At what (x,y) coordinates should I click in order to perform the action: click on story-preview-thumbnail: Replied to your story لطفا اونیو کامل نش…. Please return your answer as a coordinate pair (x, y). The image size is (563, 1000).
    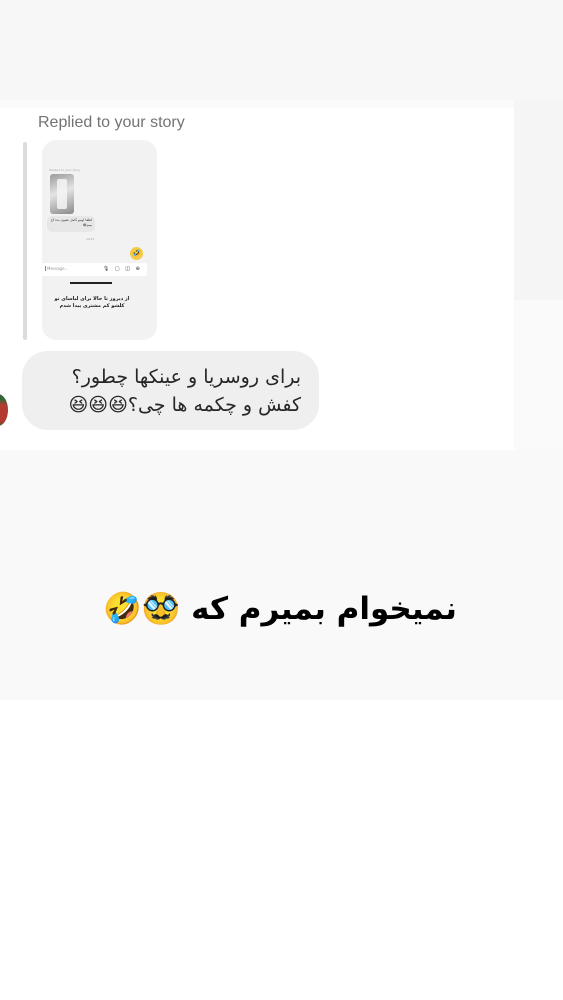
    Looking at the image, I should click on (99, 240).